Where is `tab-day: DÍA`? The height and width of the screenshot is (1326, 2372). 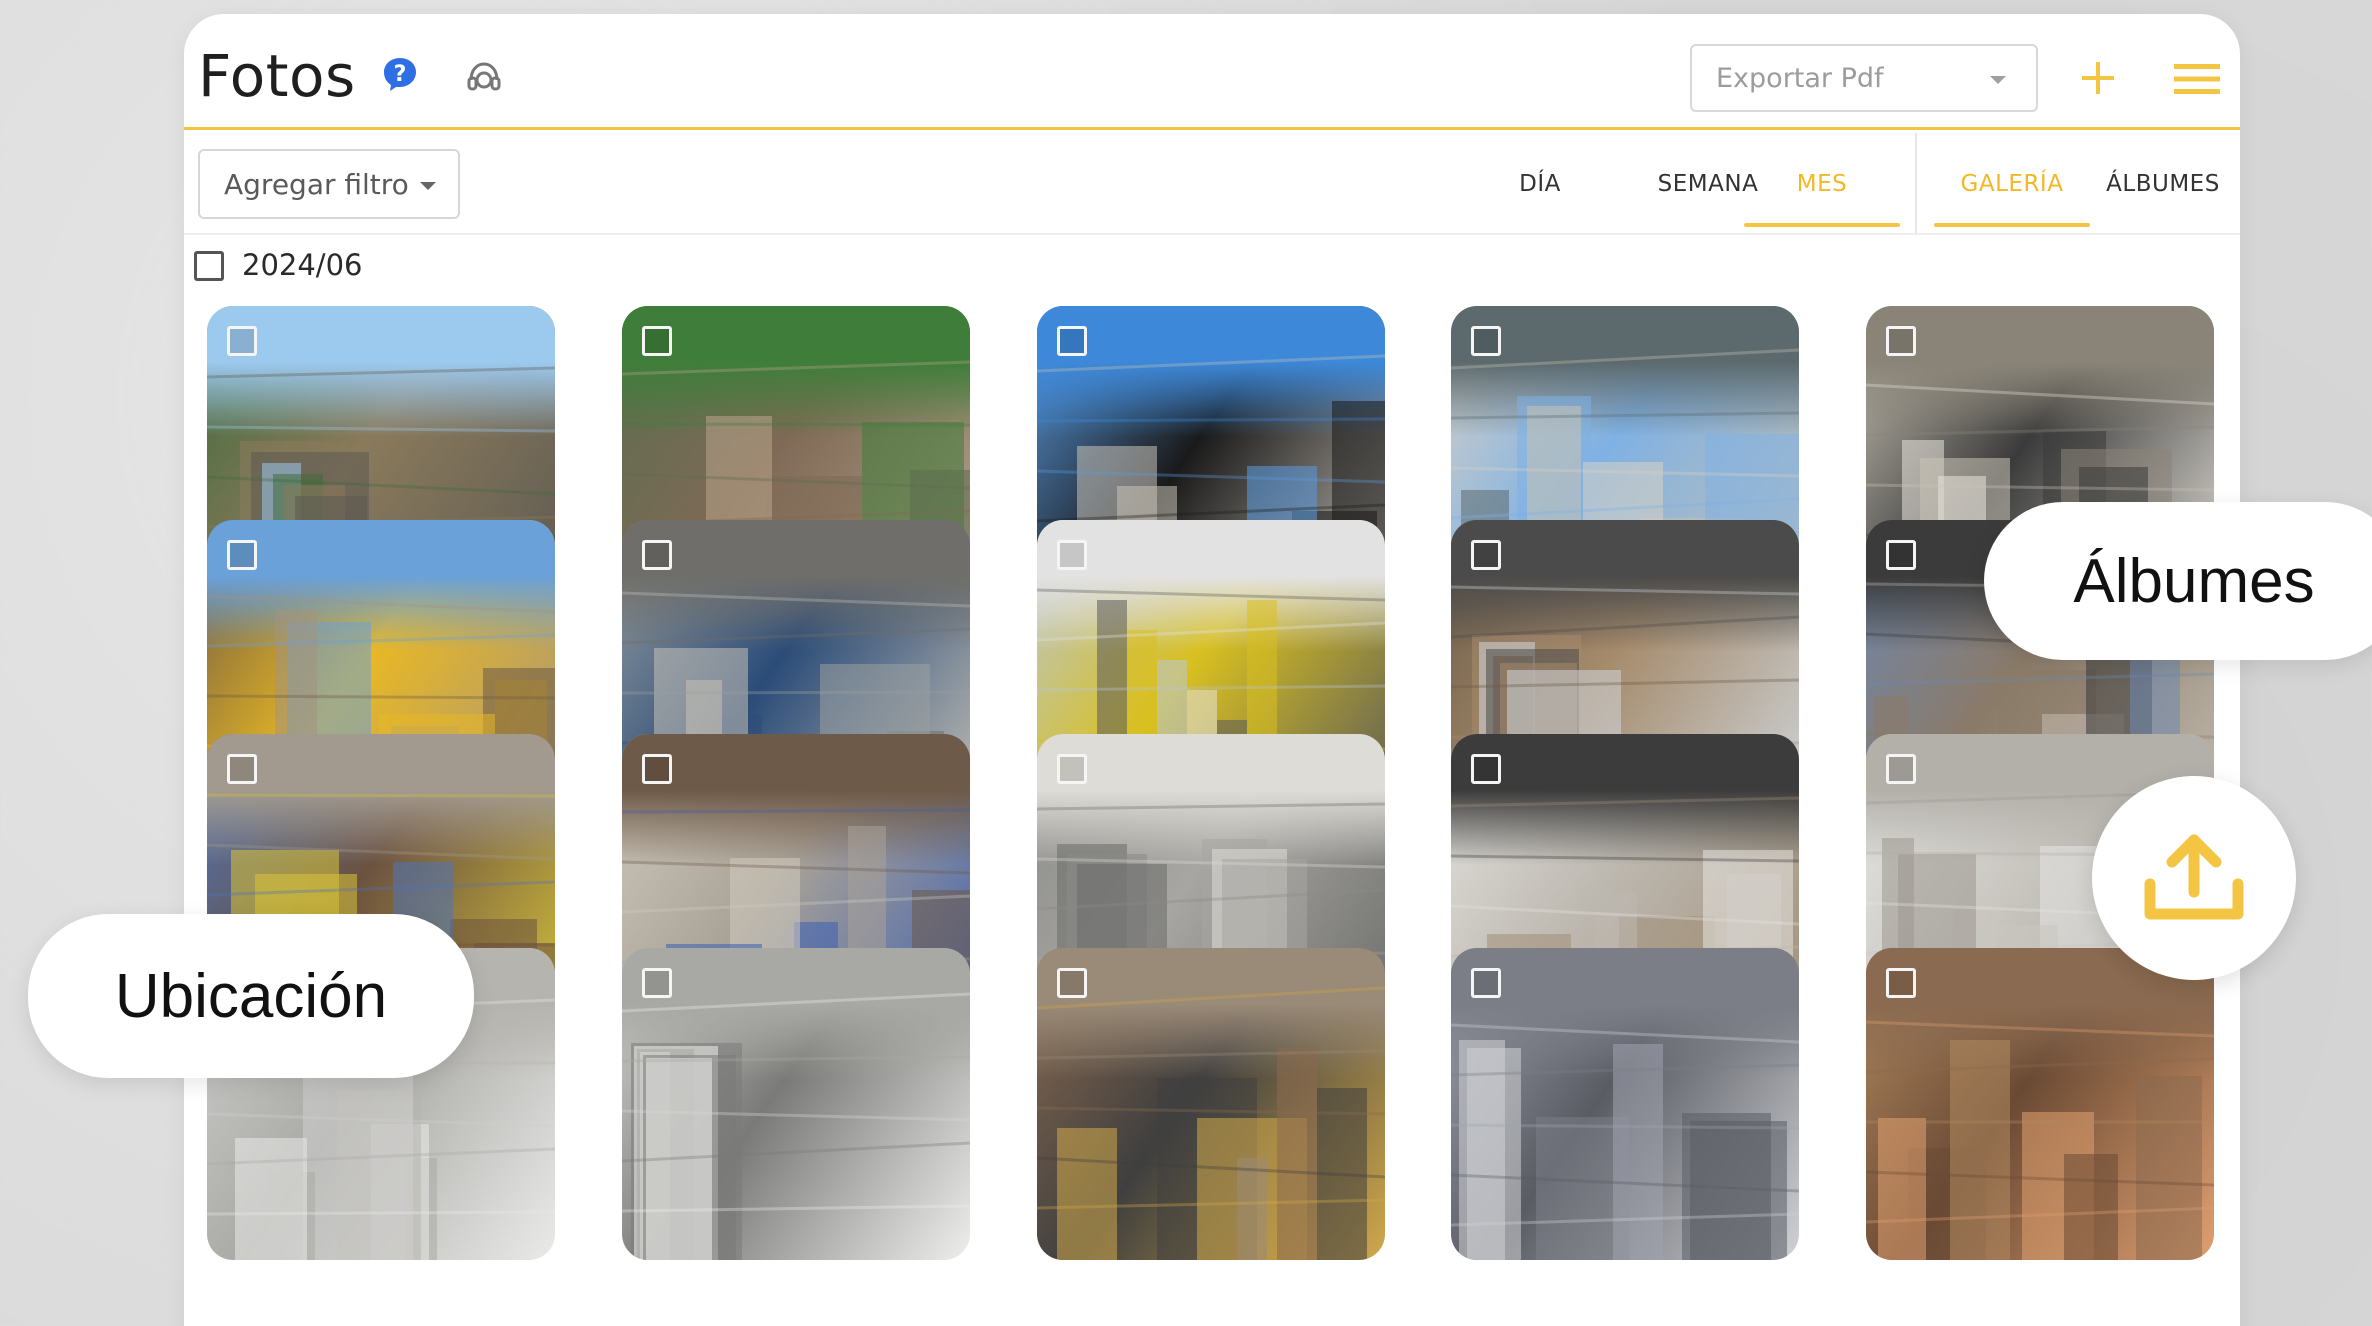 tab-day: DÍA is located at coordinates (1540, 184).